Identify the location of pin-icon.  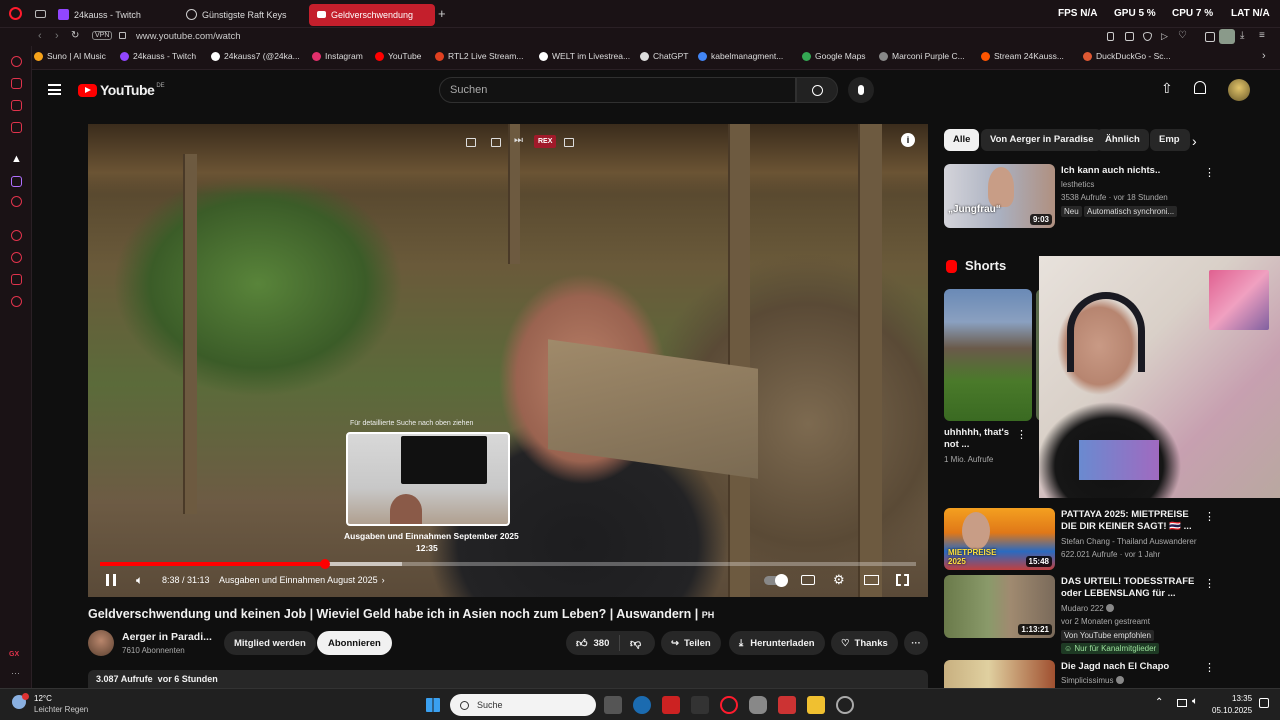
(1110, 36).